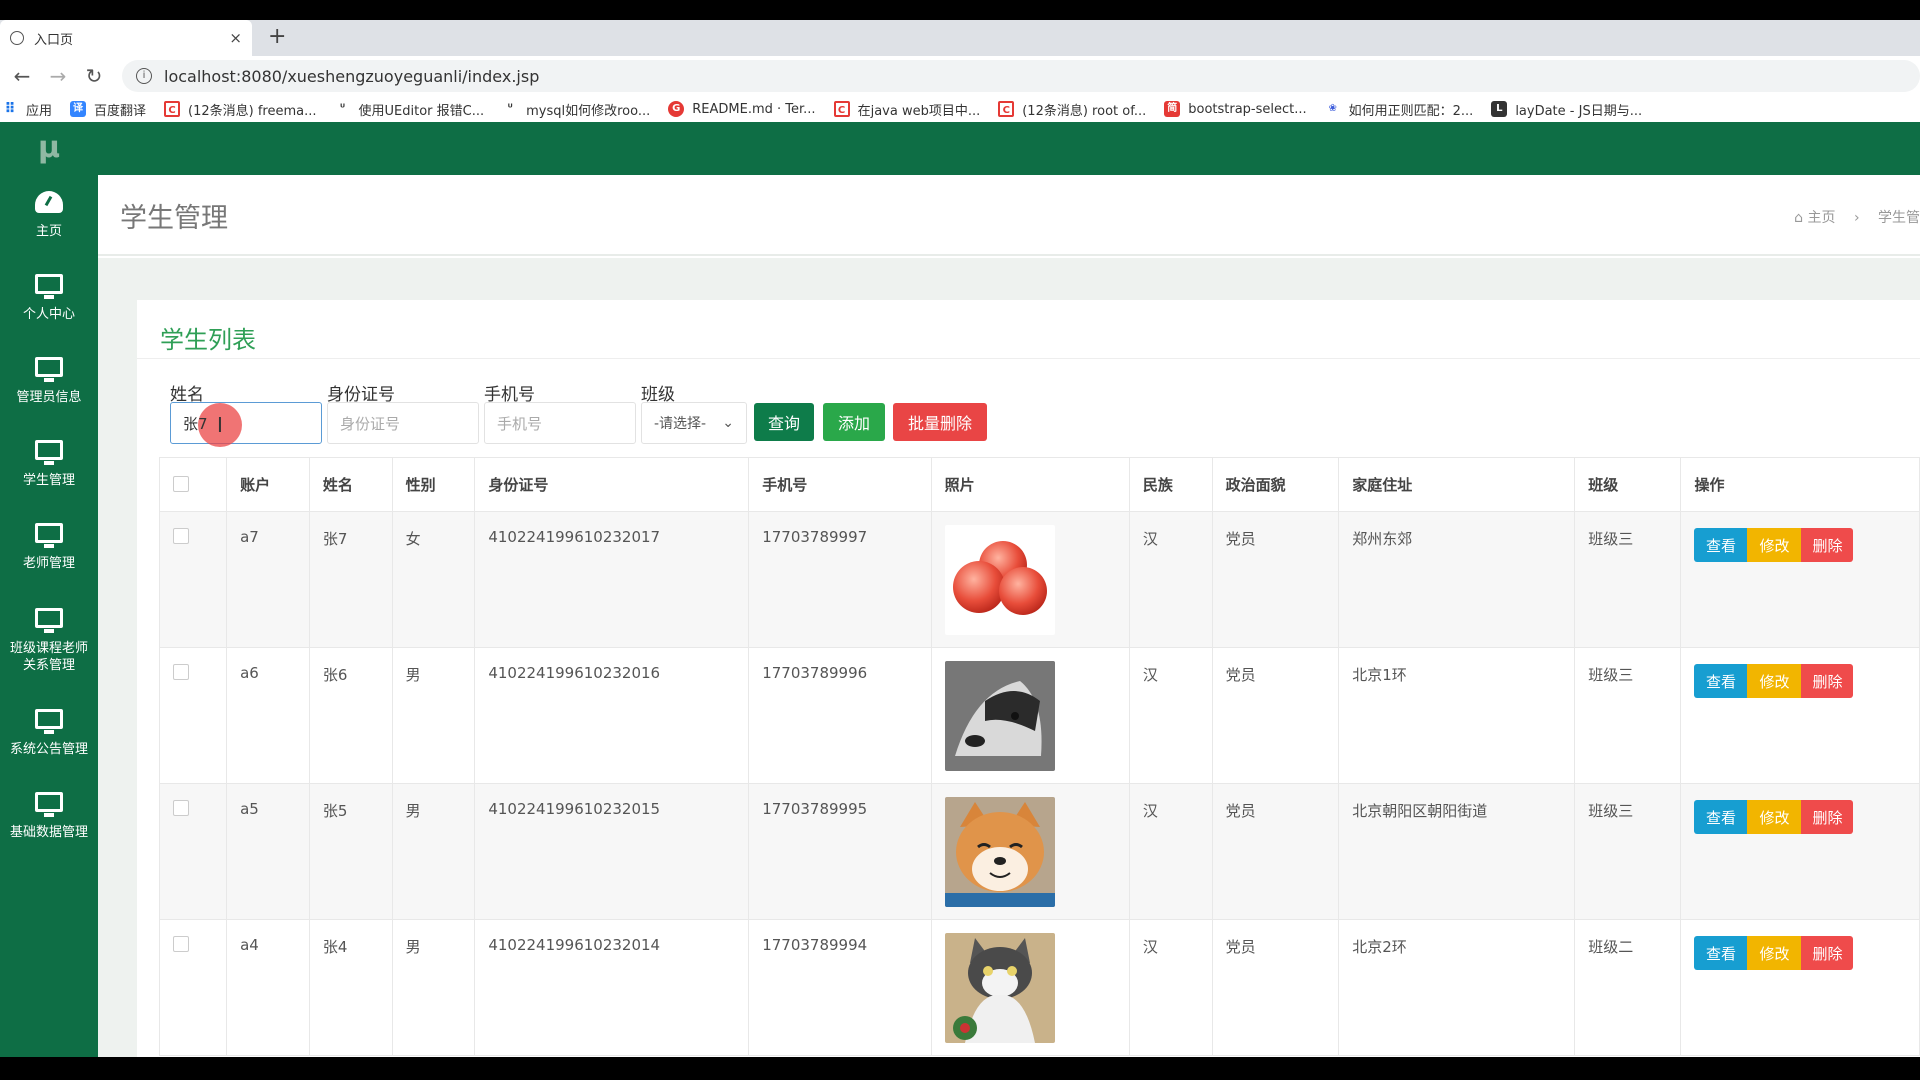 The image size is (1920, 1080). Describe the element at coordinates (784, 422) in the screenshot. I see `query-button: 查询` at that location.